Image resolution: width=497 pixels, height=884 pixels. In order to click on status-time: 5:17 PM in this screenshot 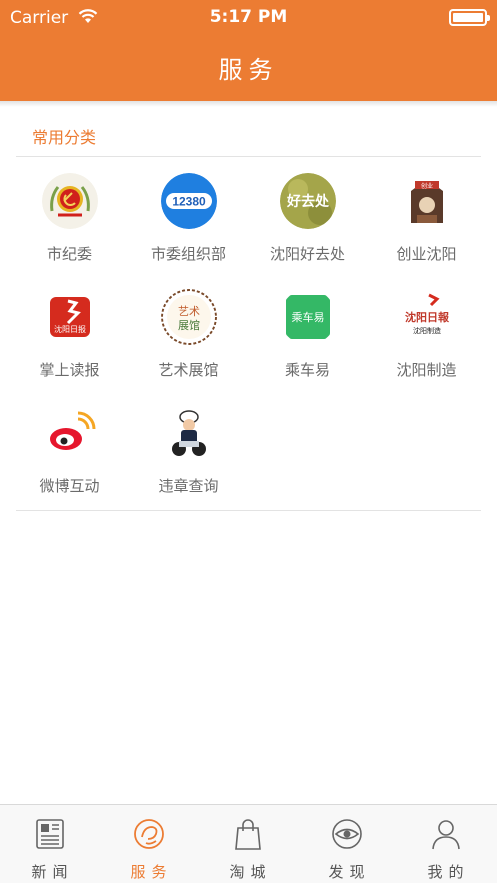, I will do `click(248, 17)`.